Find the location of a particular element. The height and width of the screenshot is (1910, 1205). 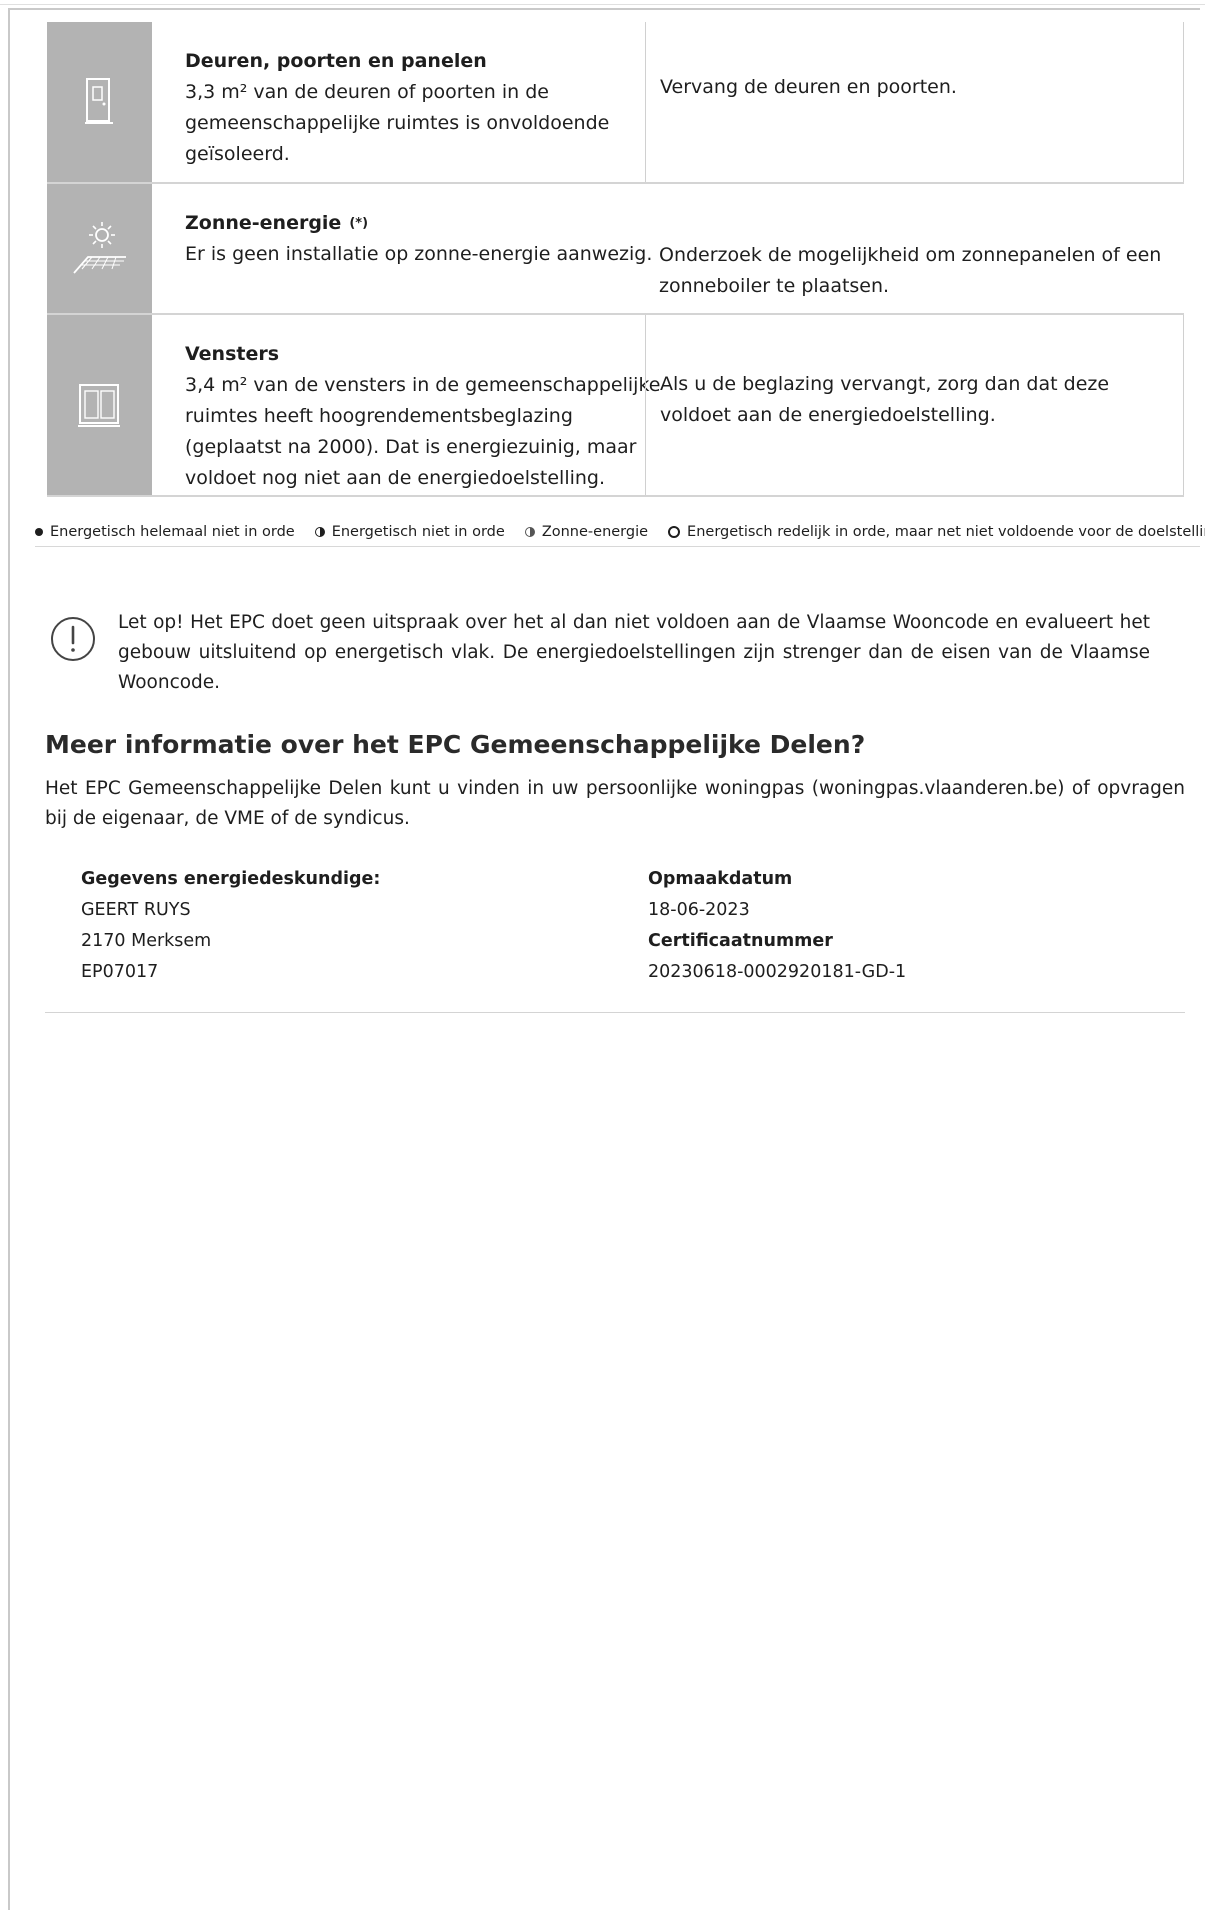

measure-advice-text: Vervang de deuren en poorten. is located at coordinates (808, 87).